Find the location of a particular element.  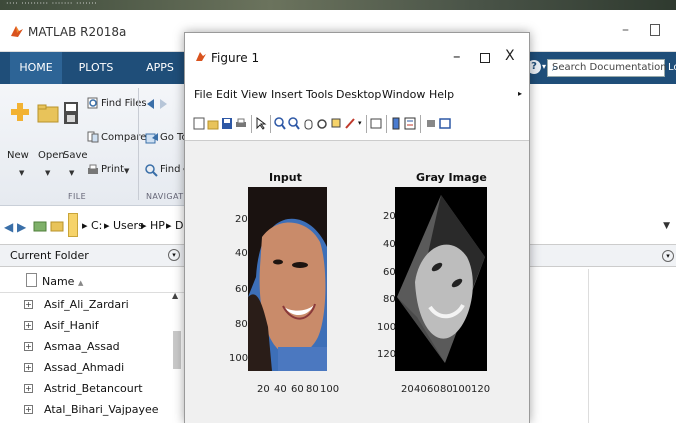

address-bar: ◀ ▶ ▸ C: ▸ Users ▸ HP ▸ Desktop is located at coordinates (110, 226).